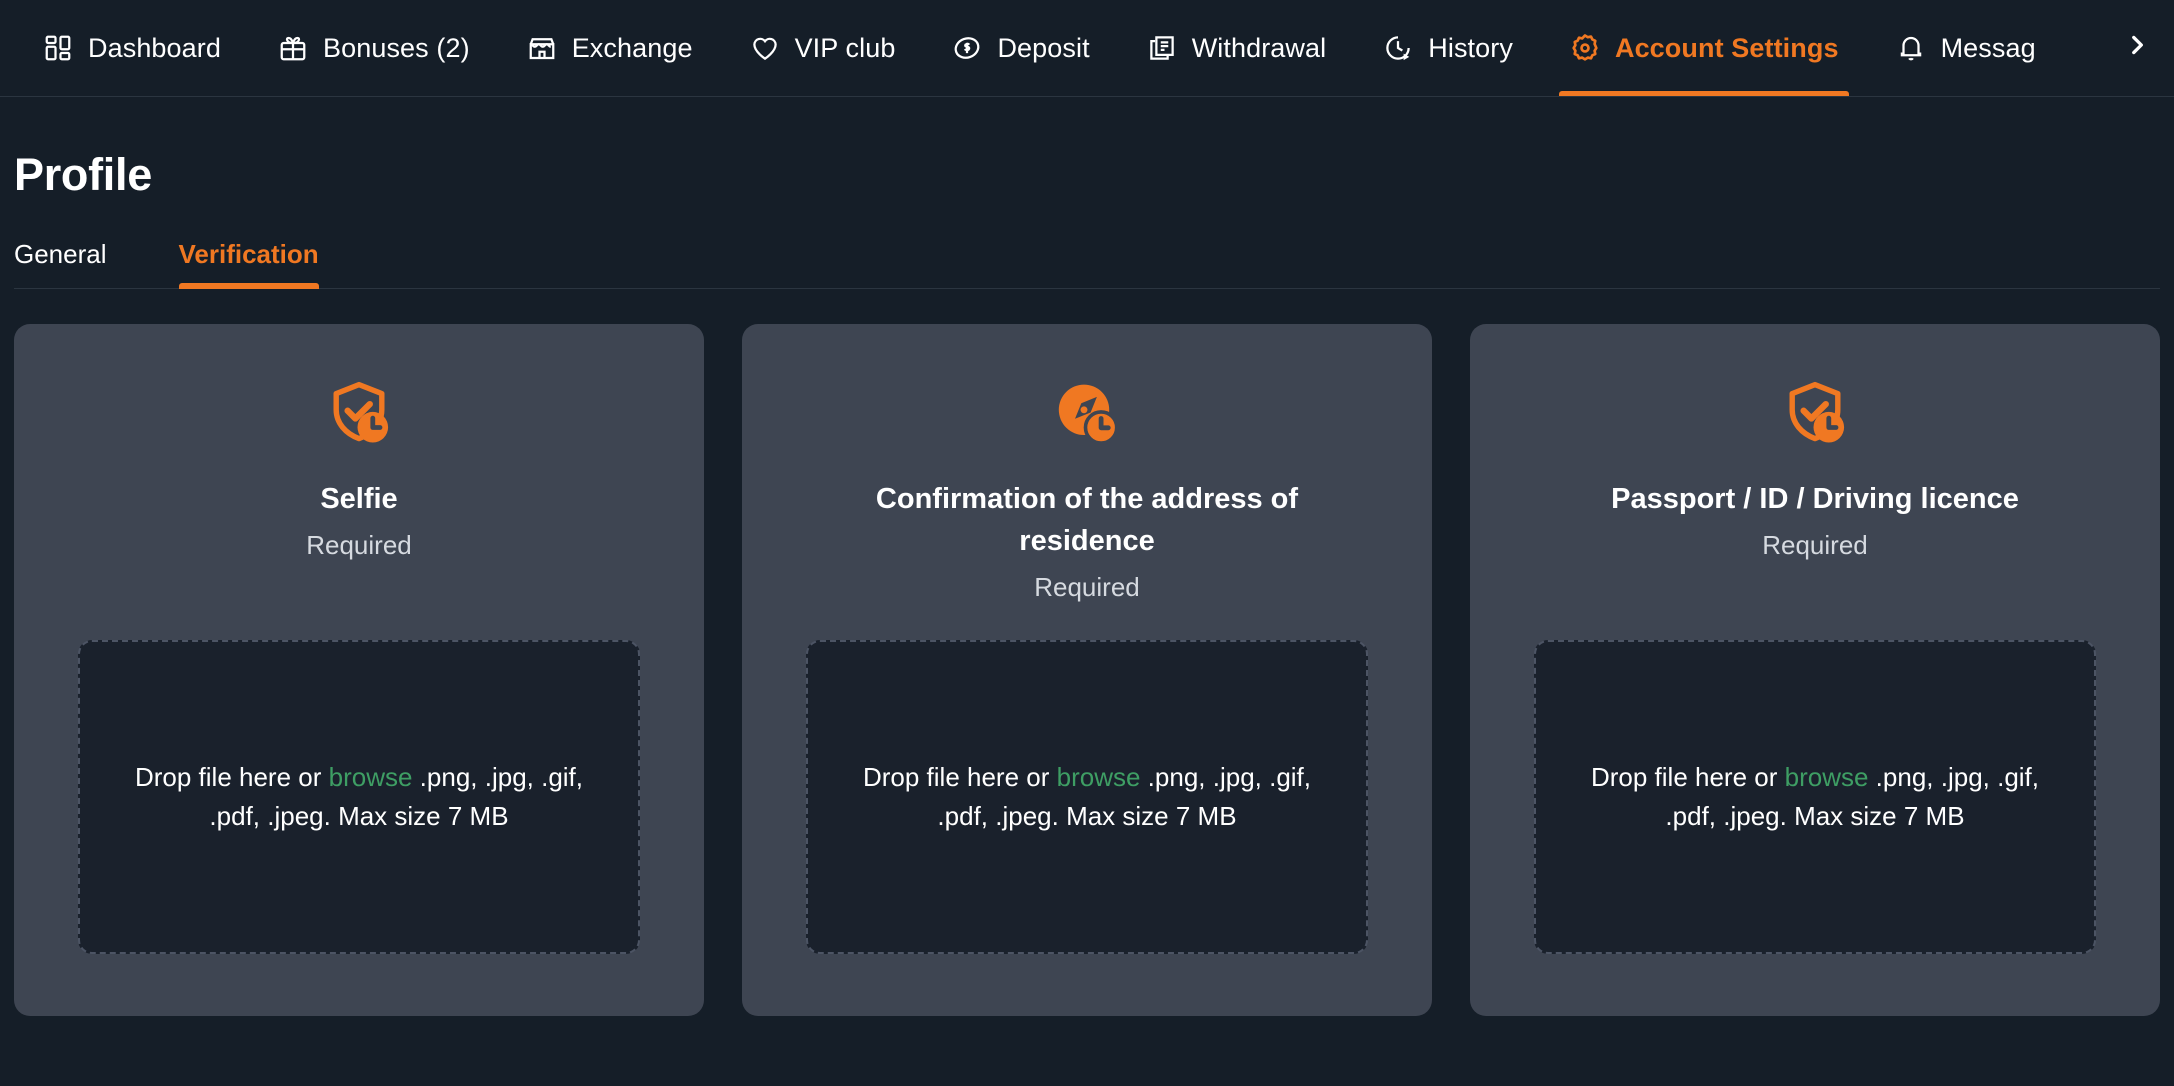 The image size is (2174, 1086). What do you see at coordinates (1162, 48) in the screenshot?
I see `banknote-icon` at bounding box center [1162, 48].